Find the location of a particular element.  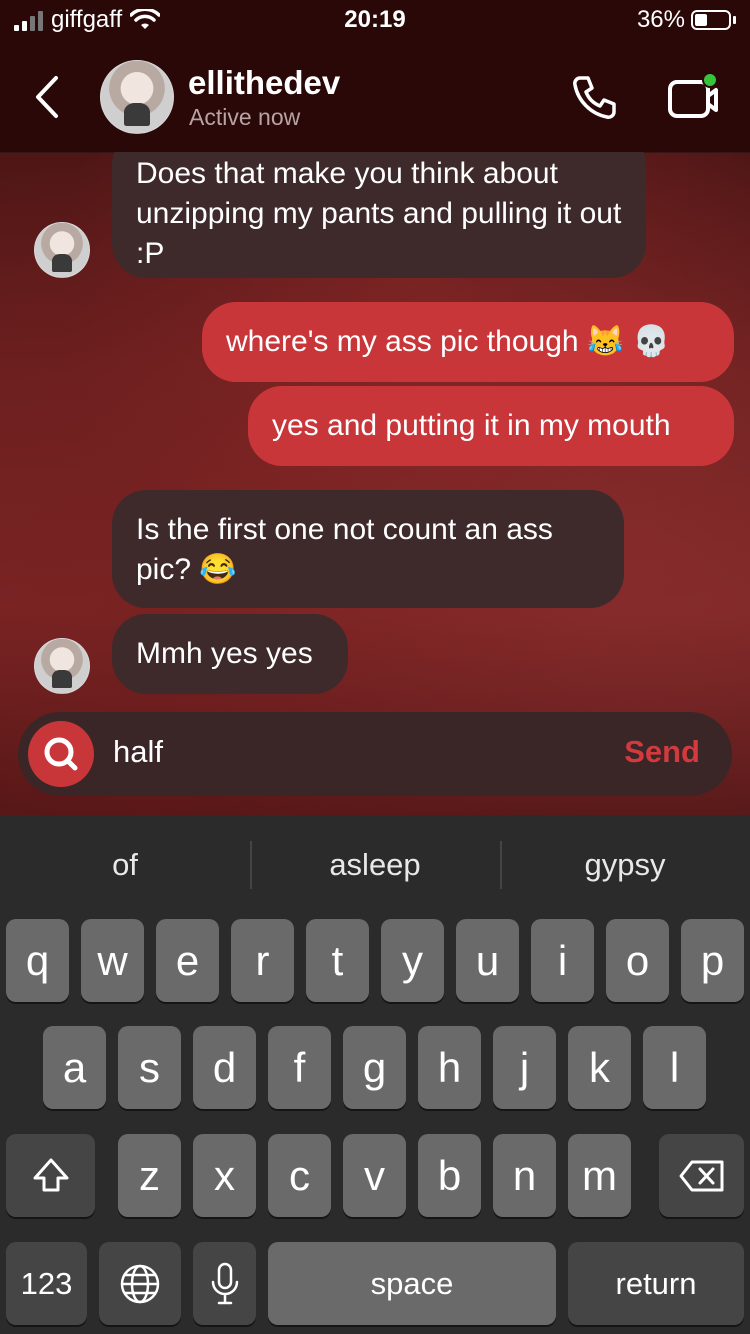

message-bubble-received: Is the first one not count an ass pic? 😂 is located at coordinates (368, 549).